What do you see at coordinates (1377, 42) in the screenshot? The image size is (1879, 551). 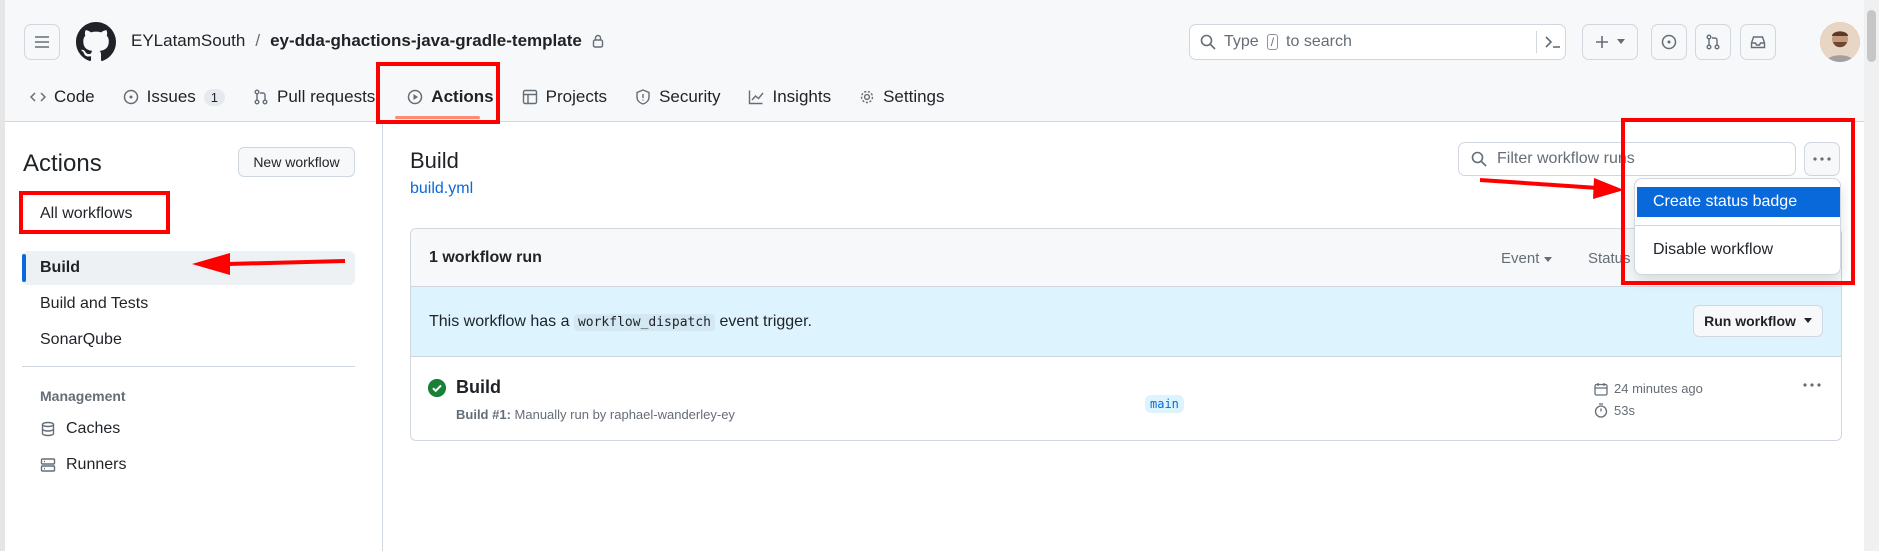 I see `search-input: Type / to search` at bounding box center [1377, 42].